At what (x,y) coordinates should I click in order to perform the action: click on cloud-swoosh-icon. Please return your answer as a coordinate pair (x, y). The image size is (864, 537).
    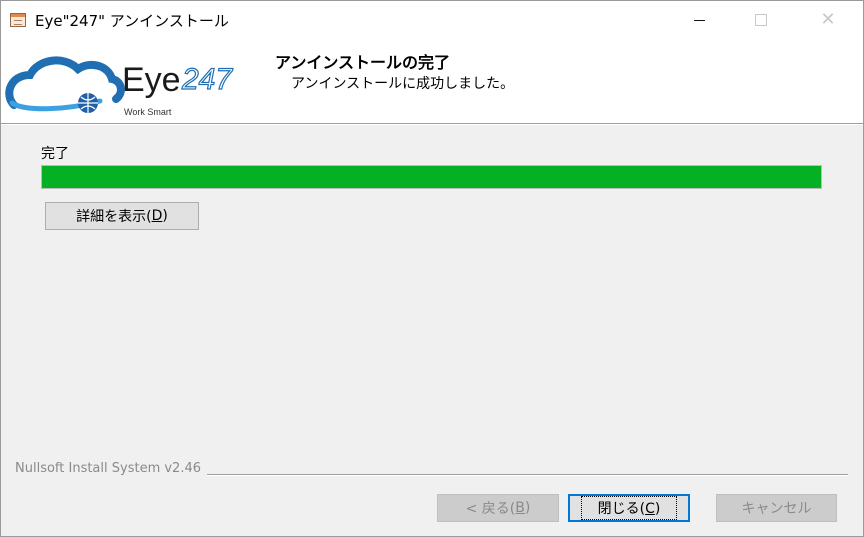
    Looking at the image, I should click on (65, 82).